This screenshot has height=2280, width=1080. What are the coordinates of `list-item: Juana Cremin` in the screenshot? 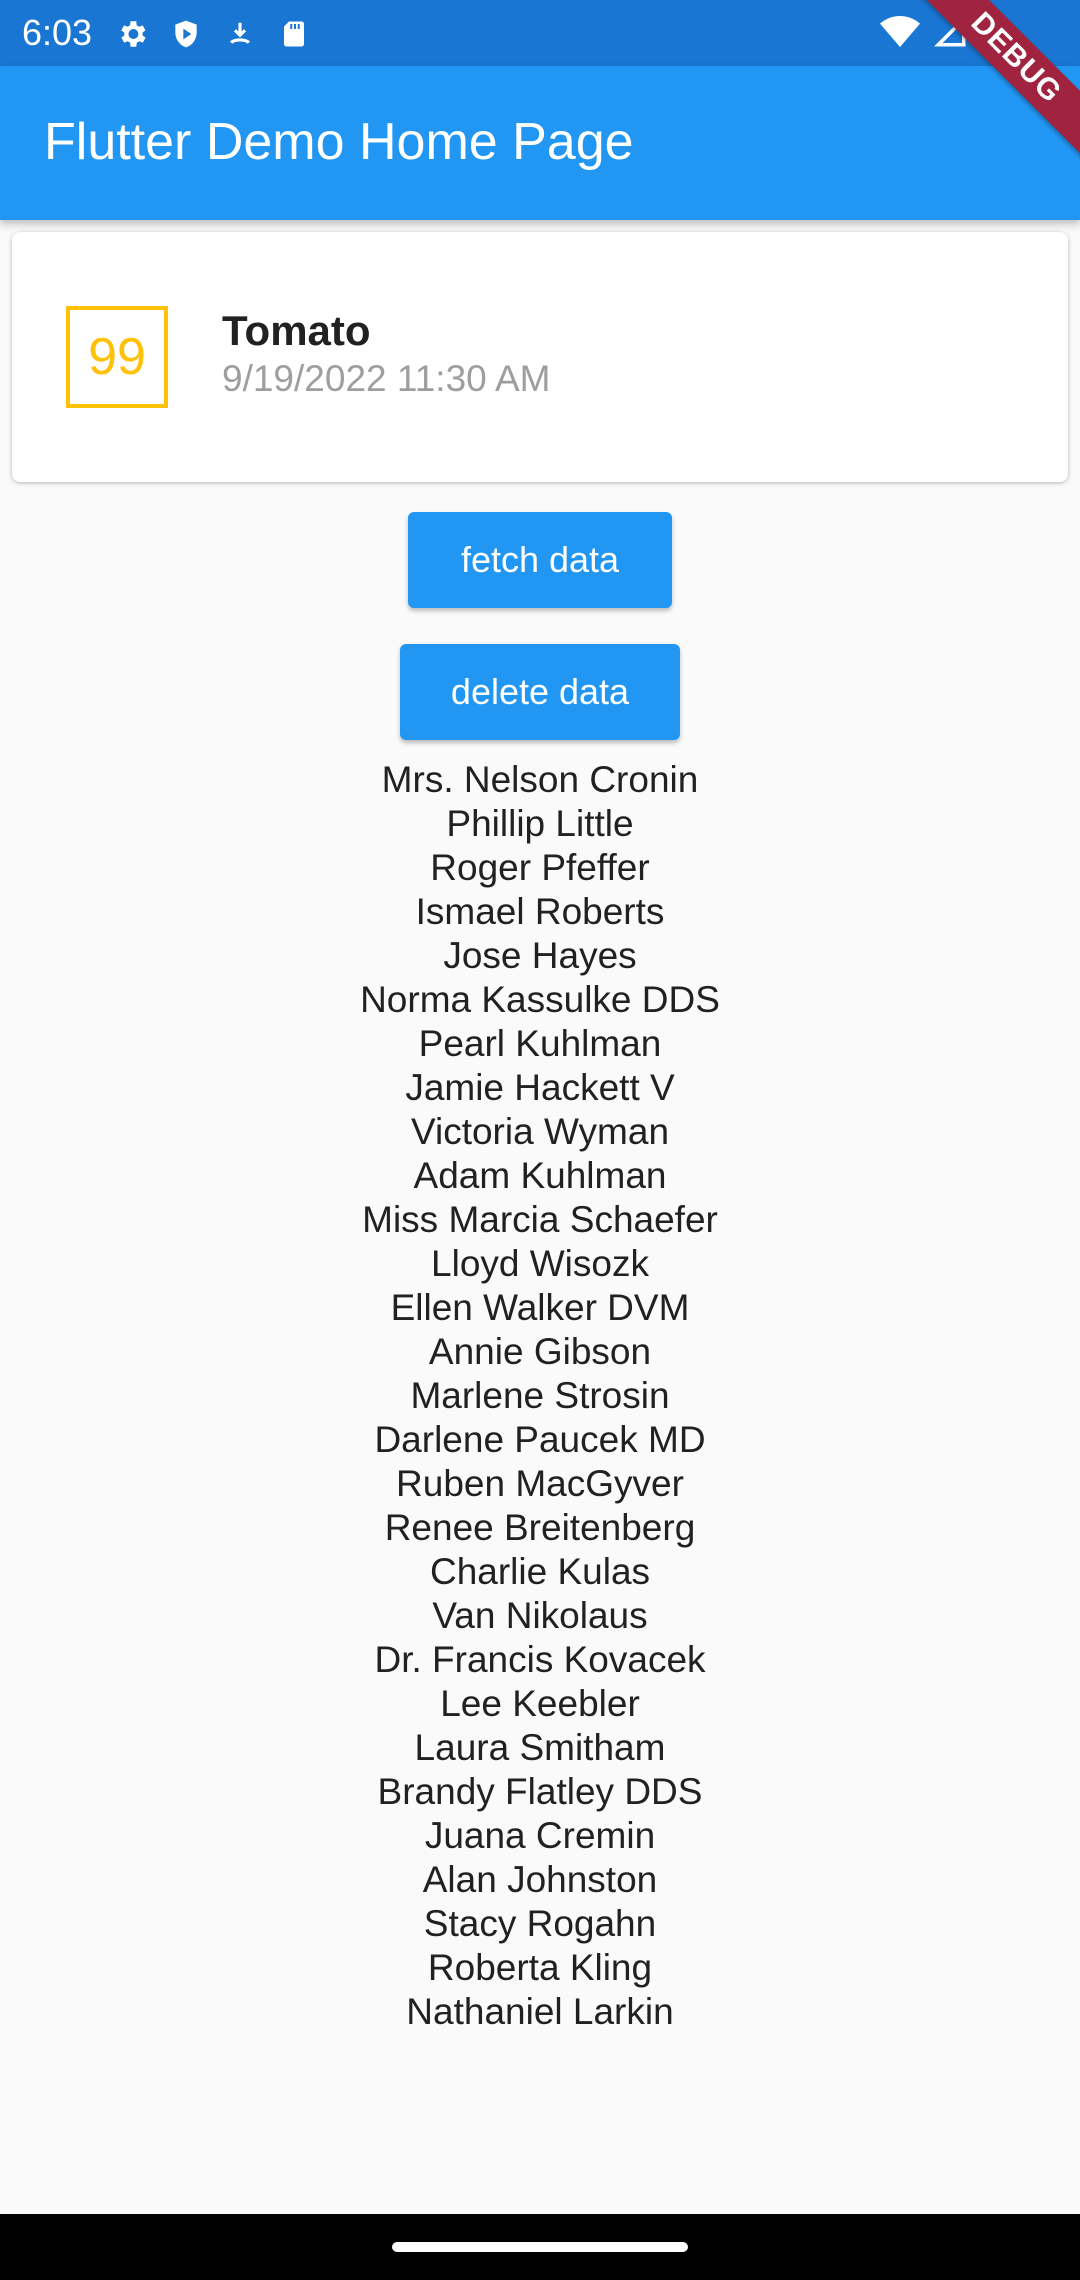 It's located at (540, 1835).